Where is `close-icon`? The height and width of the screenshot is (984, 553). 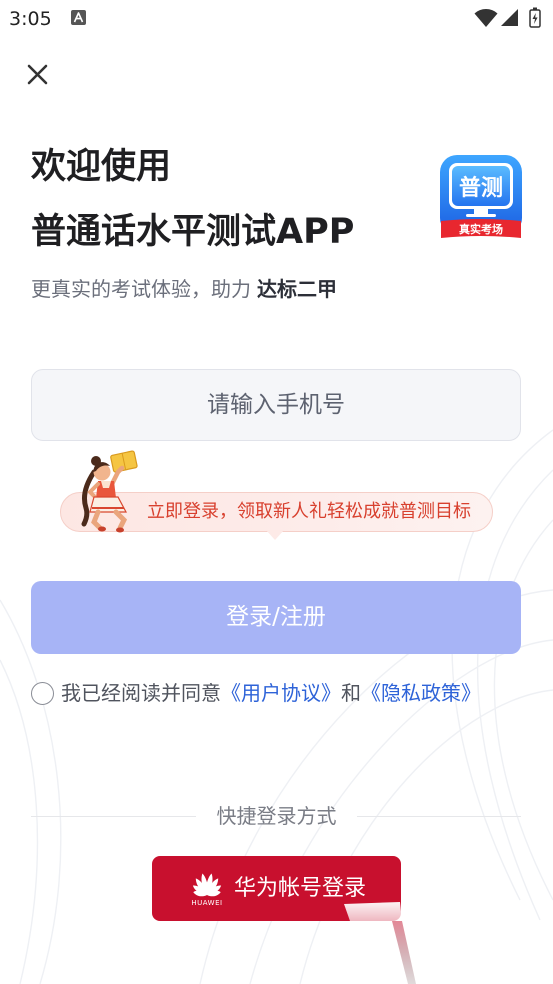
close-icon is located at coordinates (37, 74).